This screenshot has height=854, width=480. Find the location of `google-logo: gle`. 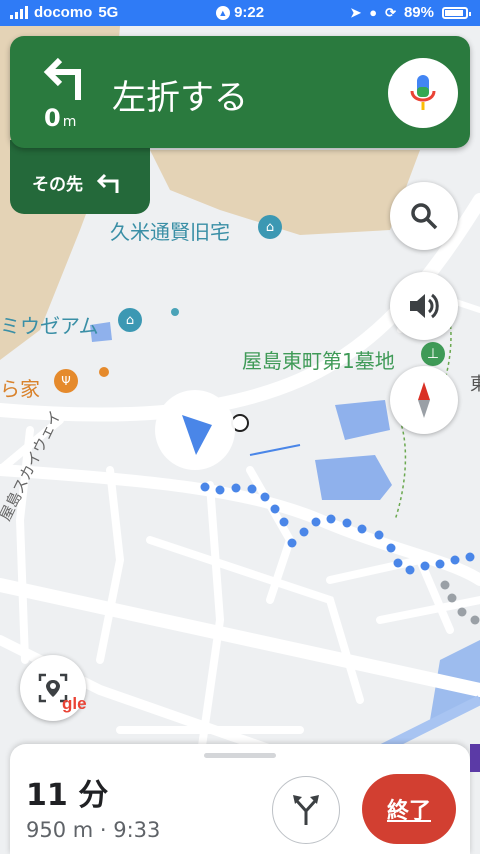

google-logo: gle is located at coordinates (74, 703).